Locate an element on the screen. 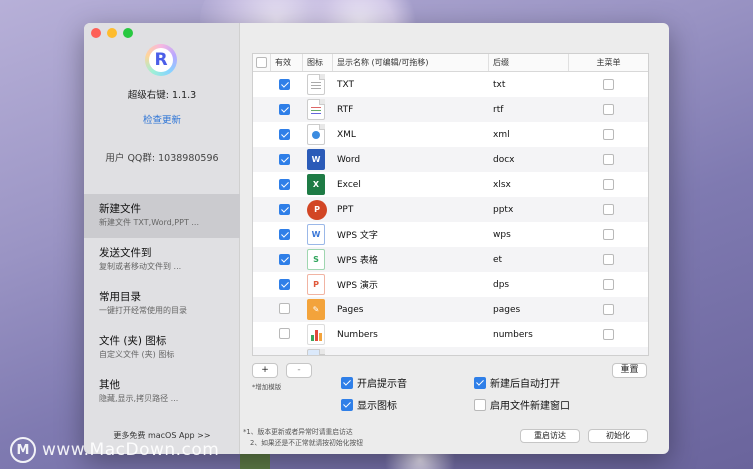 The image size is (753, 469). file-type-ext: rtf is located at coordinates (498, 109).